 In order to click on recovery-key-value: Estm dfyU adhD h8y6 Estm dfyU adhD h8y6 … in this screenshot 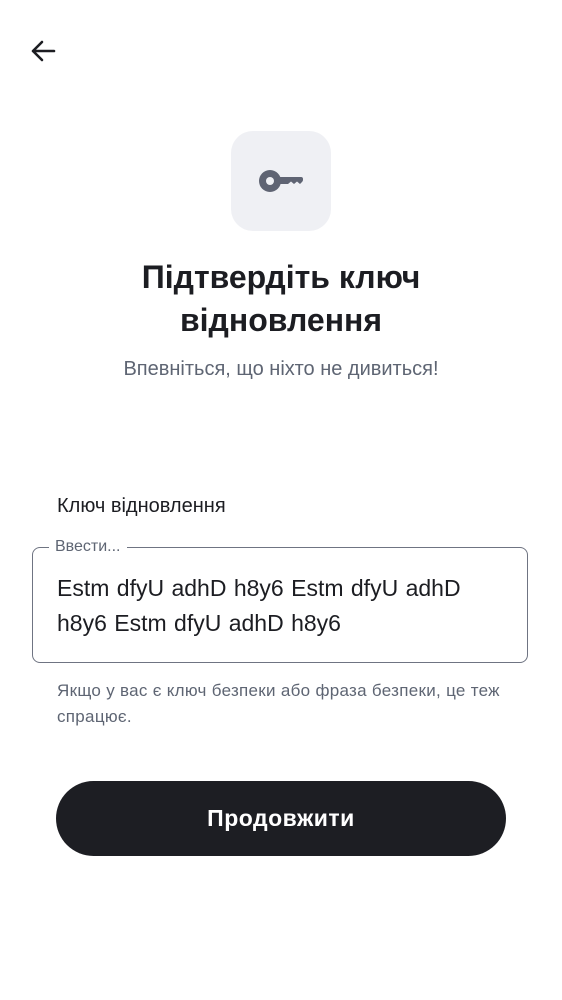, I will do `click(282, 606)`.